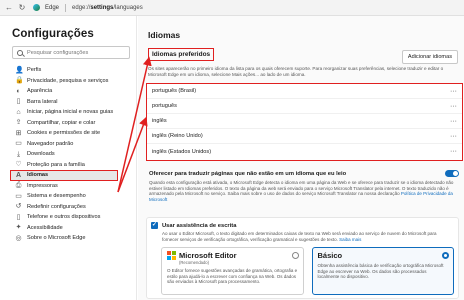  I want to click on sidebar-item-barra-lateral: ▯ Barra lateral, so click(69, 102).